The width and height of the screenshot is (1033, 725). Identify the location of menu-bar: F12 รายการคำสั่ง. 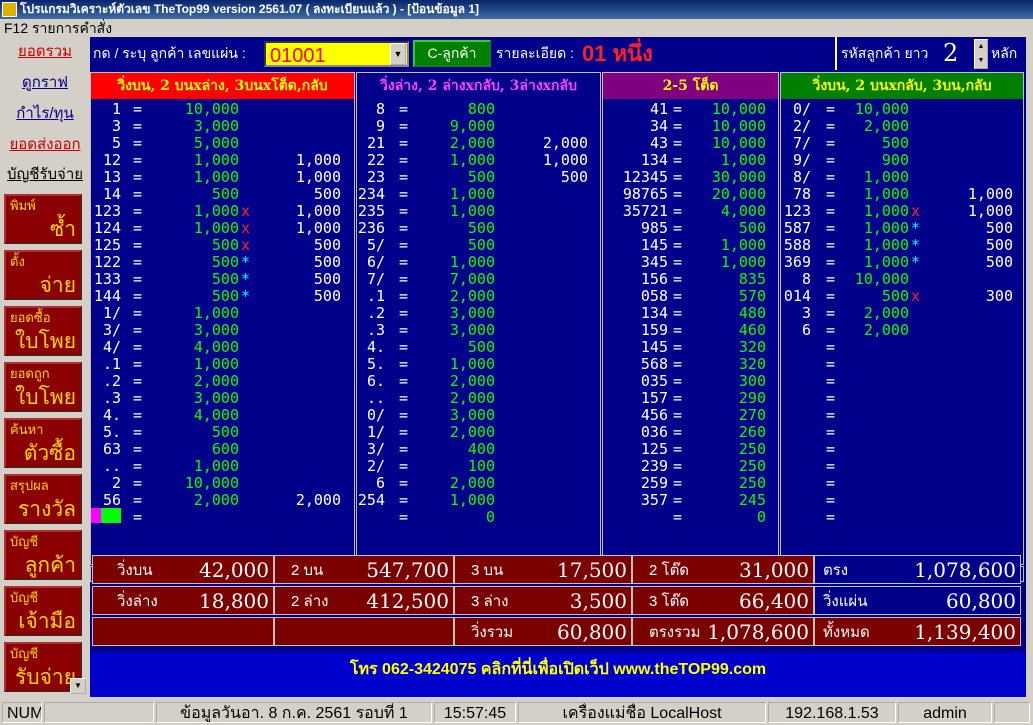
(516, 28).